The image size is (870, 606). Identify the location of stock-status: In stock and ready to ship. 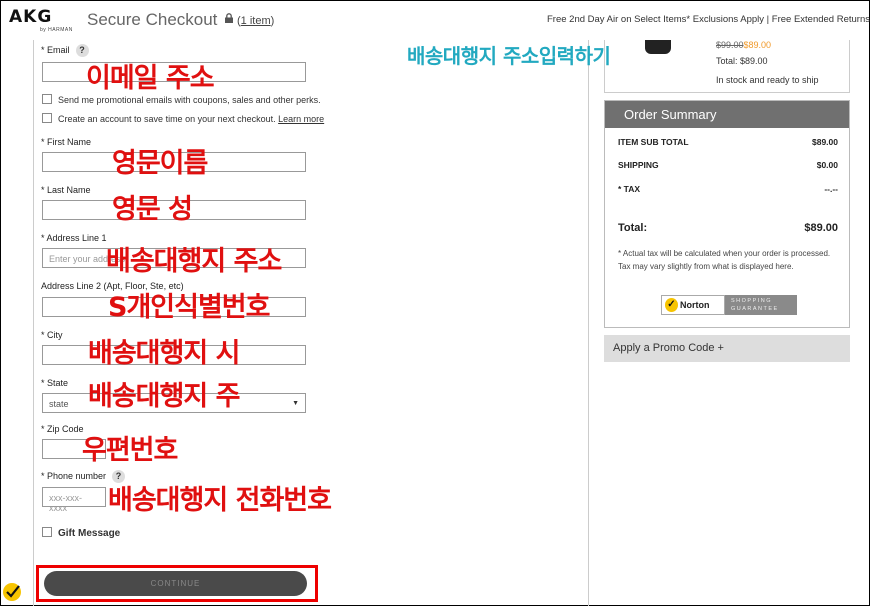
(767, 80).